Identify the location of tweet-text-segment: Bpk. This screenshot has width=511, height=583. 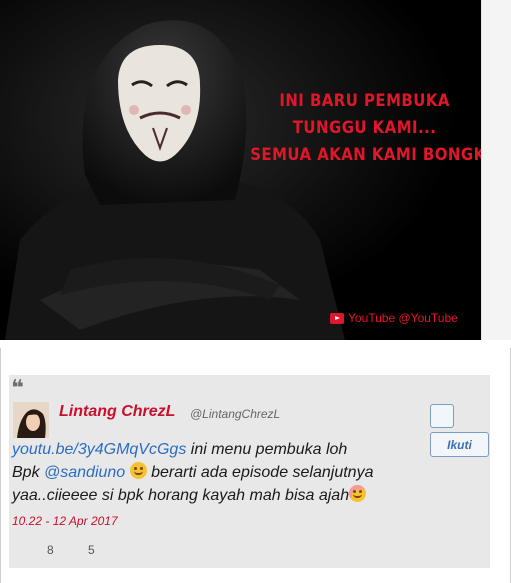
(28, 472).